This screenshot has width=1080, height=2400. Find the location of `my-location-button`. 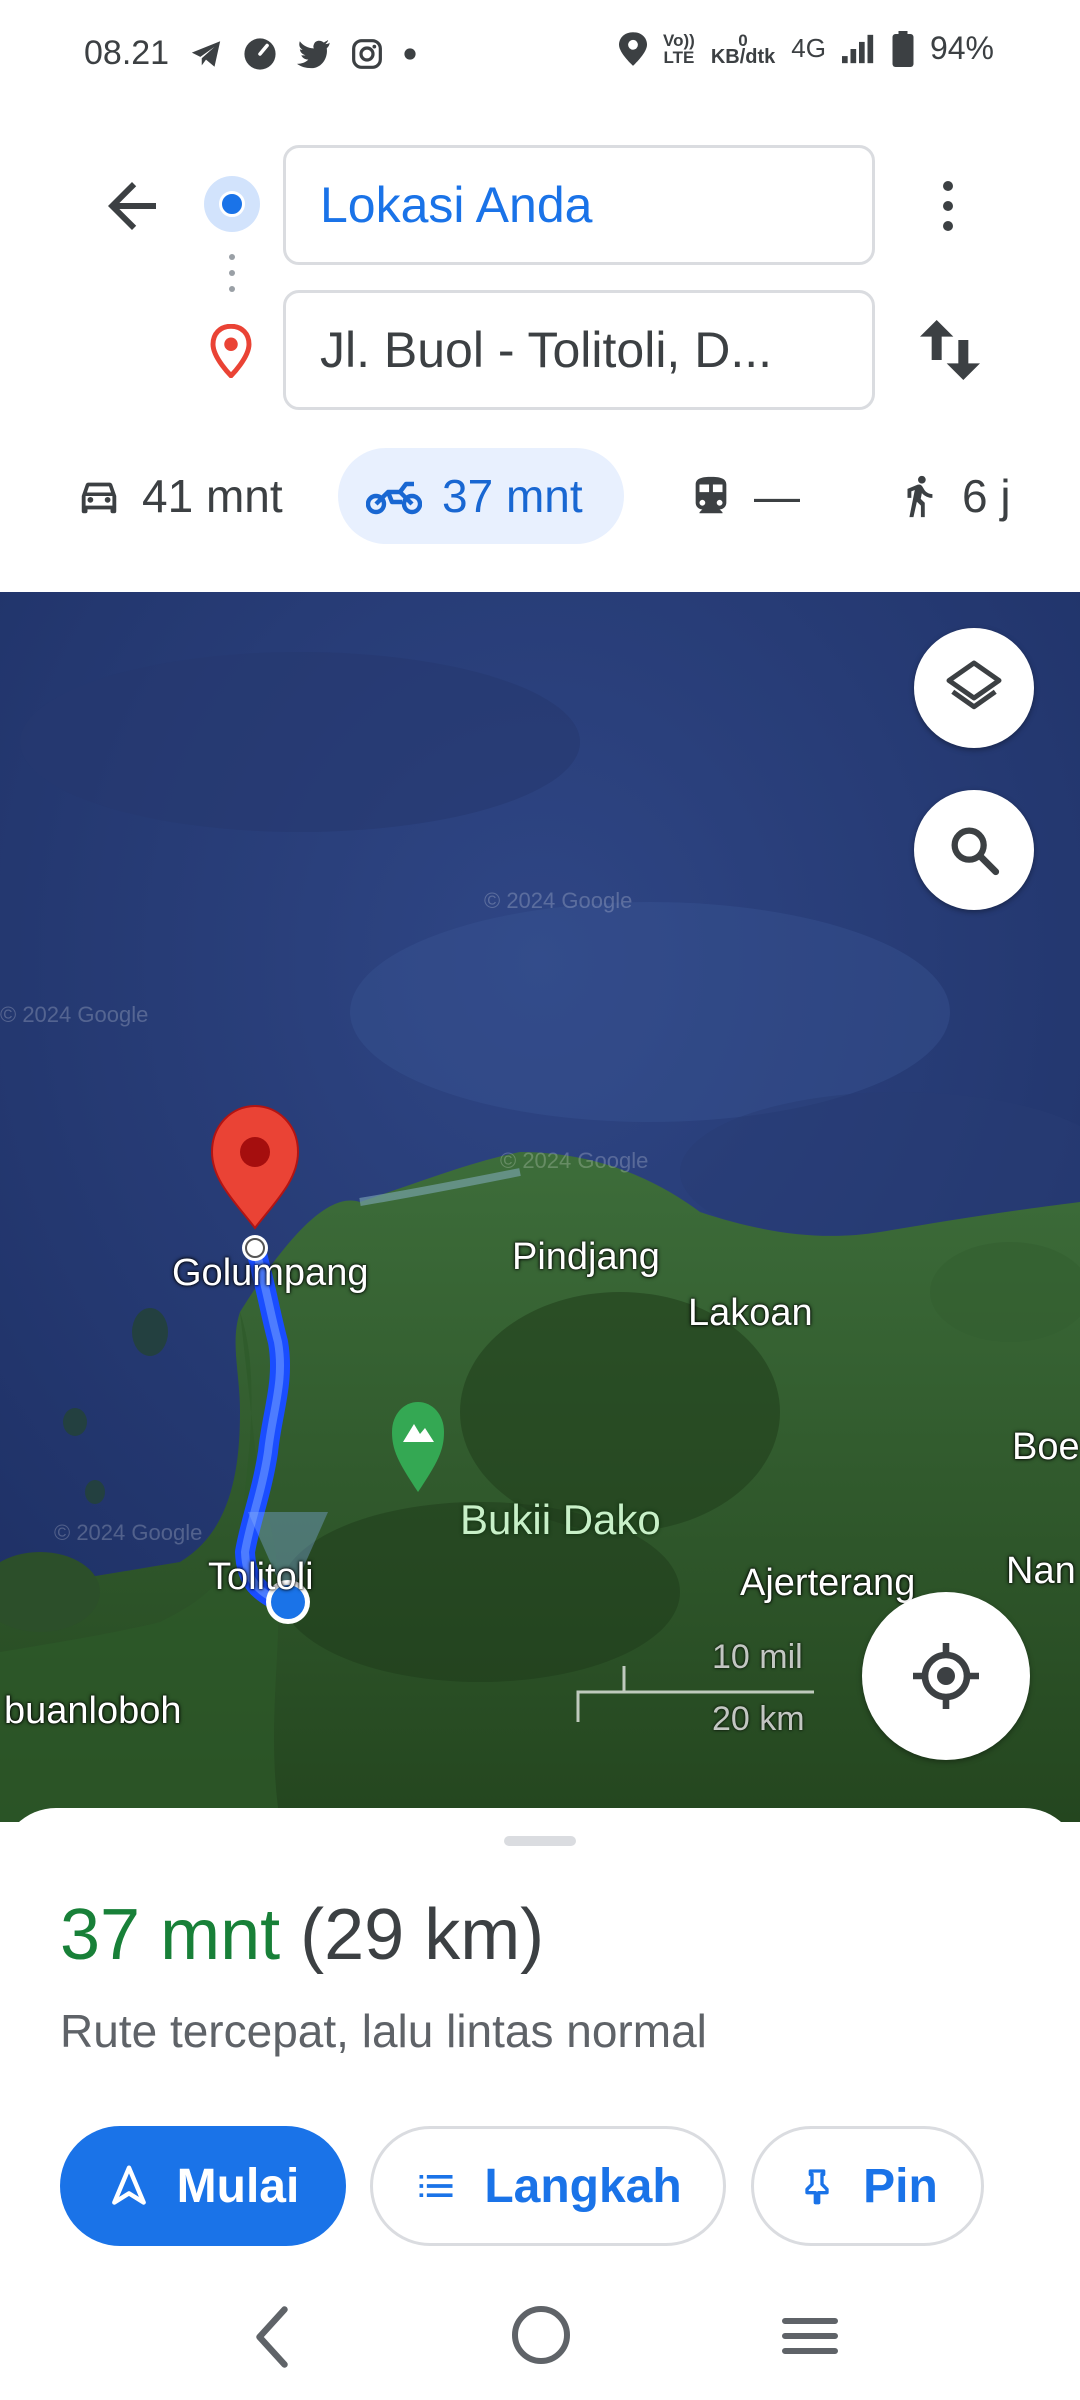

my-location-button is located at coordinates (946, 1676).